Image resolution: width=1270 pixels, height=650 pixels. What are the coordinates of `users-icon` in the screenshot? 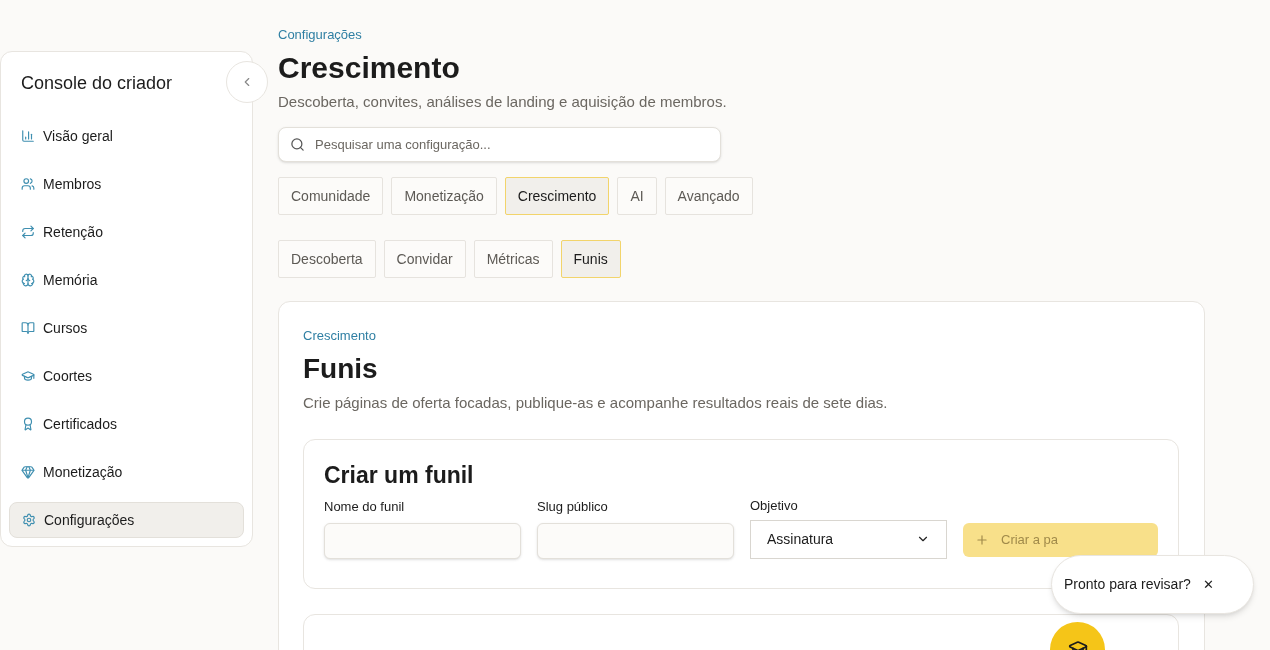 It's located at (28, 184).